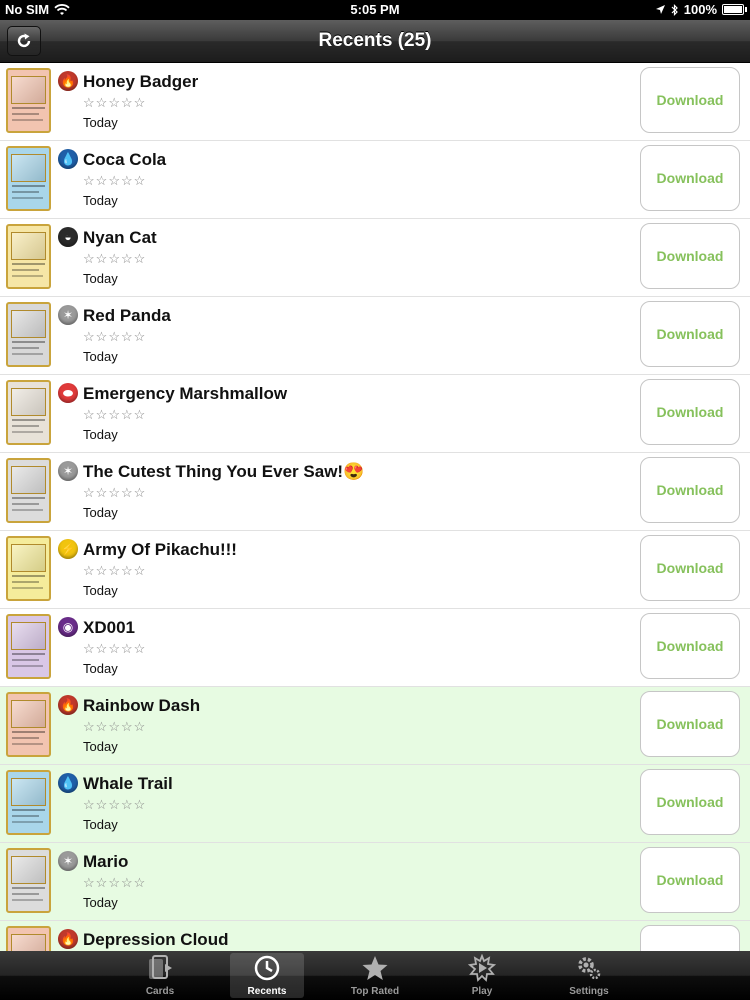 Image resolution: width=750 pixels, height=1000 pixels. I want to click on list-item: ◉ XD001 ☆ ☆ ☆ ☆ ☆ Today Download, so click(375, 648).